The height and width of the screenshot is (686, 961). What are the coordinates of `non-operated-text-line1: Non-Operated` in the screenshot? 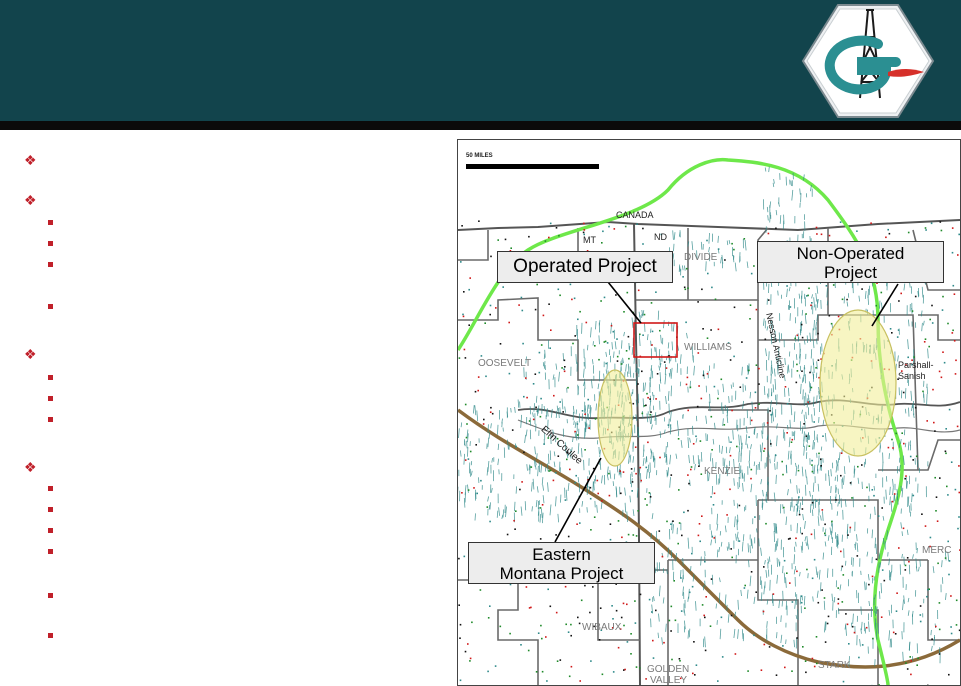 It's located at (850, 253).